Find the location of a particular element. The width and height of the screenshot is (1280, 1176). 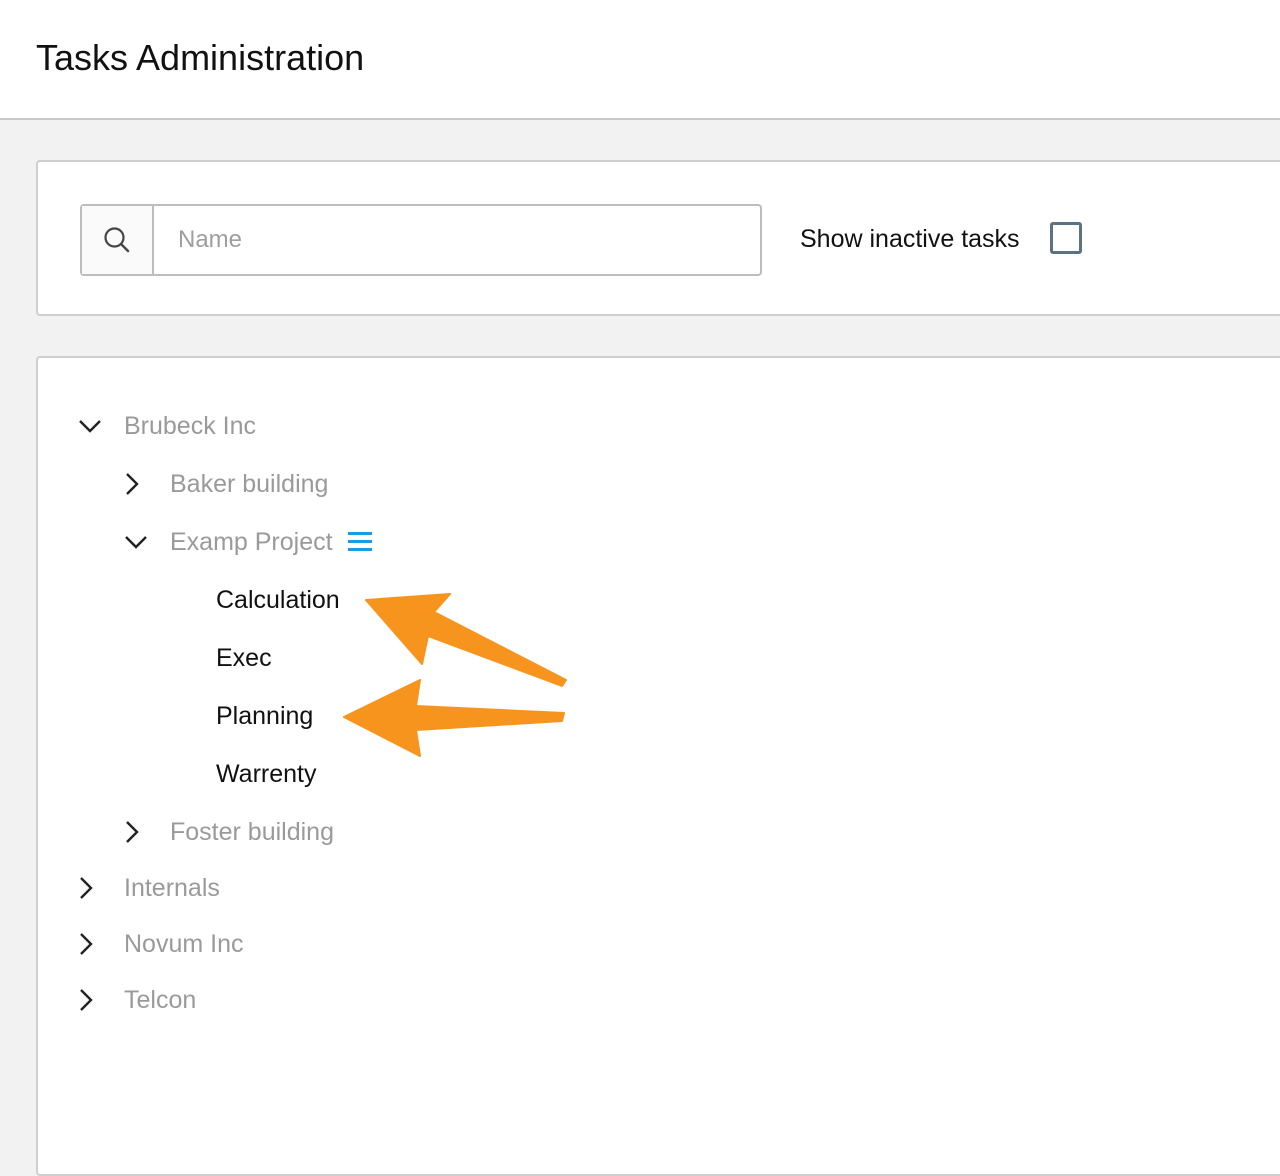

page-title: Tasks Administration is located at coordinates (200, 57).